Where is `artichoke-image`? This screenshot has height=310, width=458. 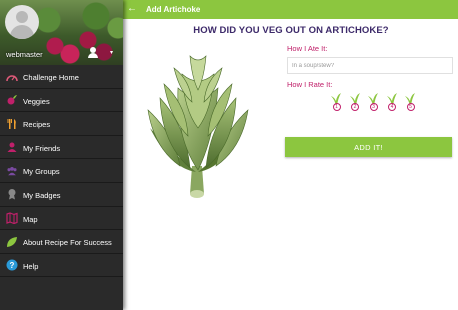
artichoke-image is located at coordinates (198, 126).